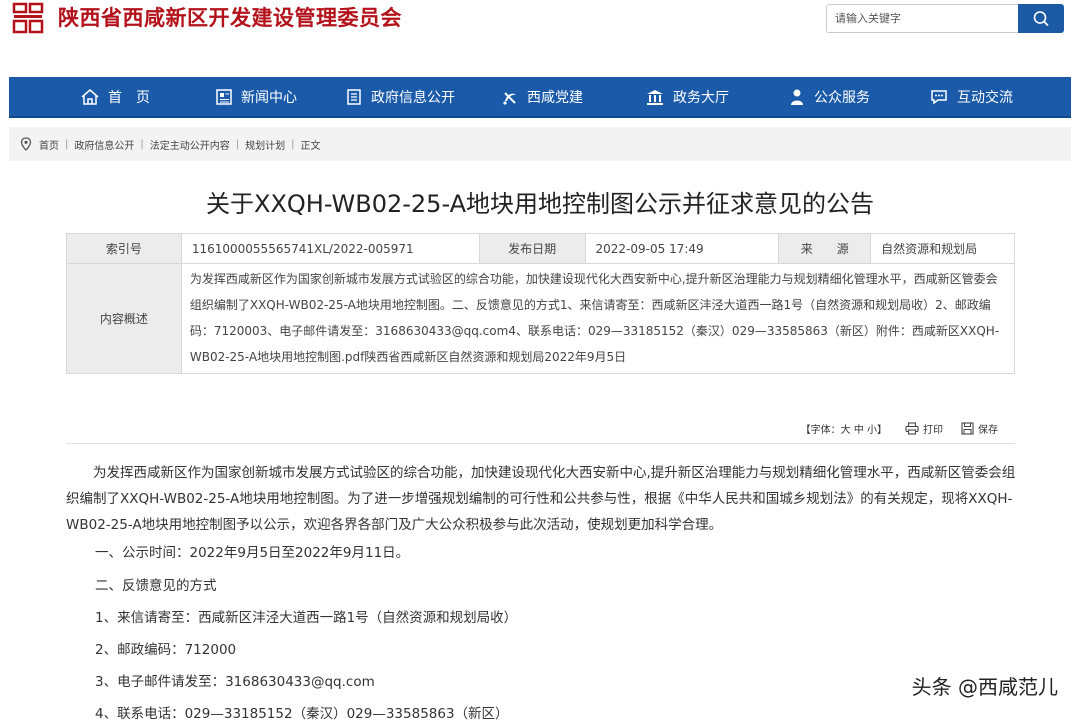 The width and height of the screenshot is (1080, 722). What do you see at coordinates (354, 96) in the screenshot?
I see `document-list-icon` at bounding box center [354, 96].